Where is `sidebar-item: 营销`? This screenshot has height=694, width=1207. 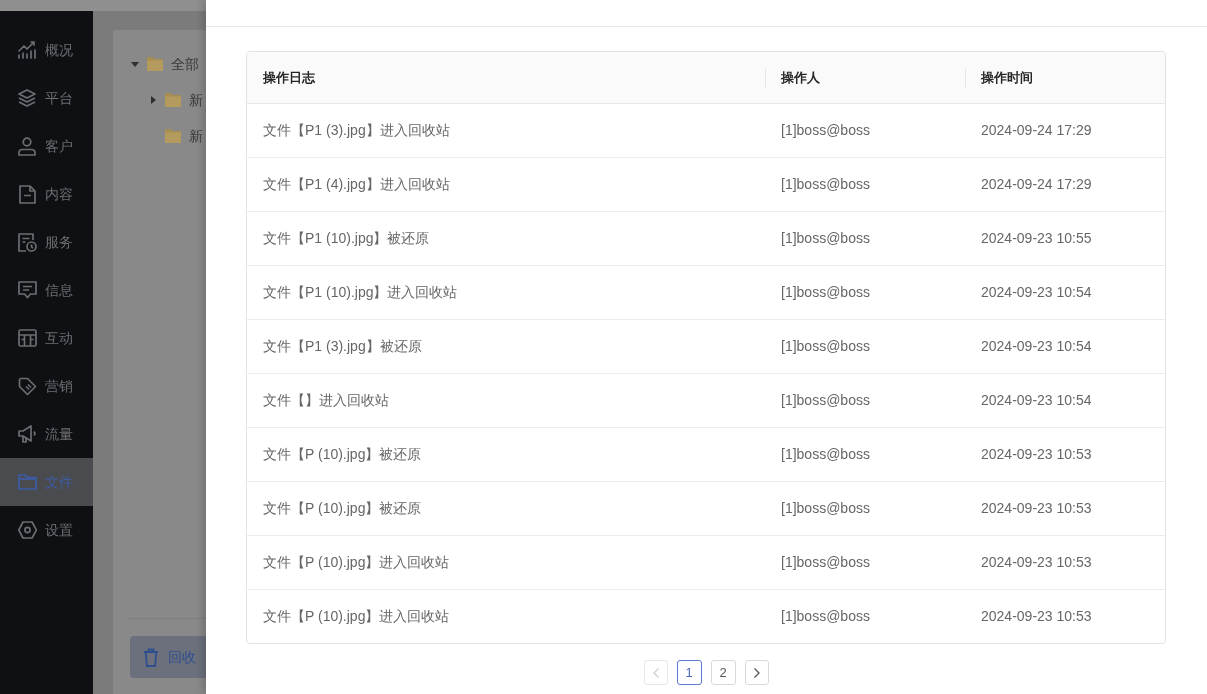
sidebar-item: 营销 is located at coordinates (46, 386).